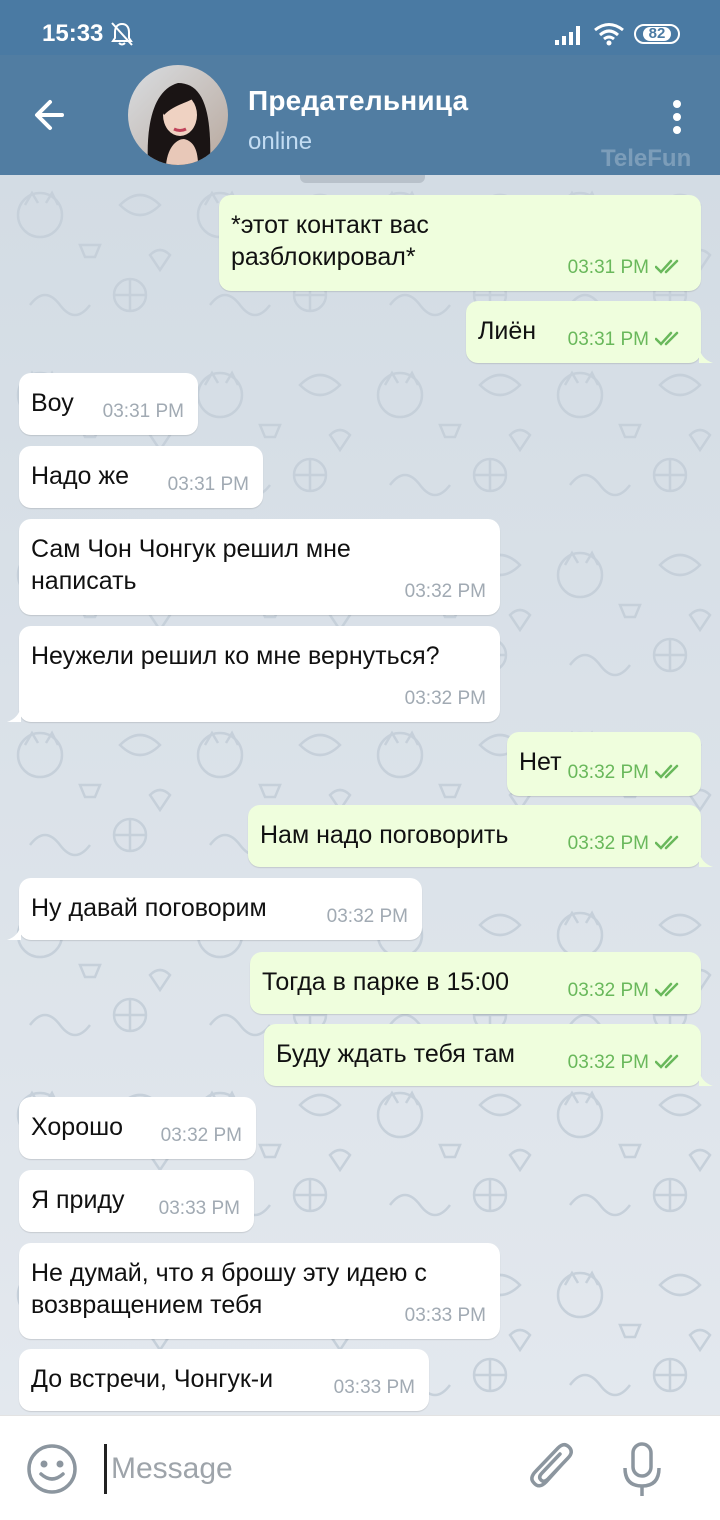 The height and width of the screenshot is (1520, 720). I want to click on message-bubble-incoming: Хорошо 03:32 PM, so click(137, 1128).